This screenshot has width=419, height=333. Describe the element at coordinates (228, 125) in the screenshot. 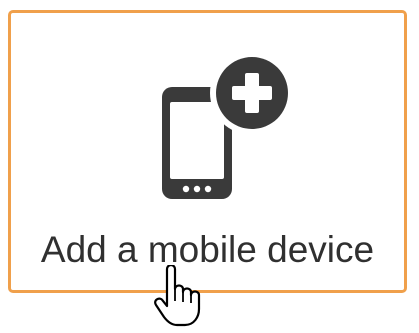

I see `mobile-add-icon` at that location.